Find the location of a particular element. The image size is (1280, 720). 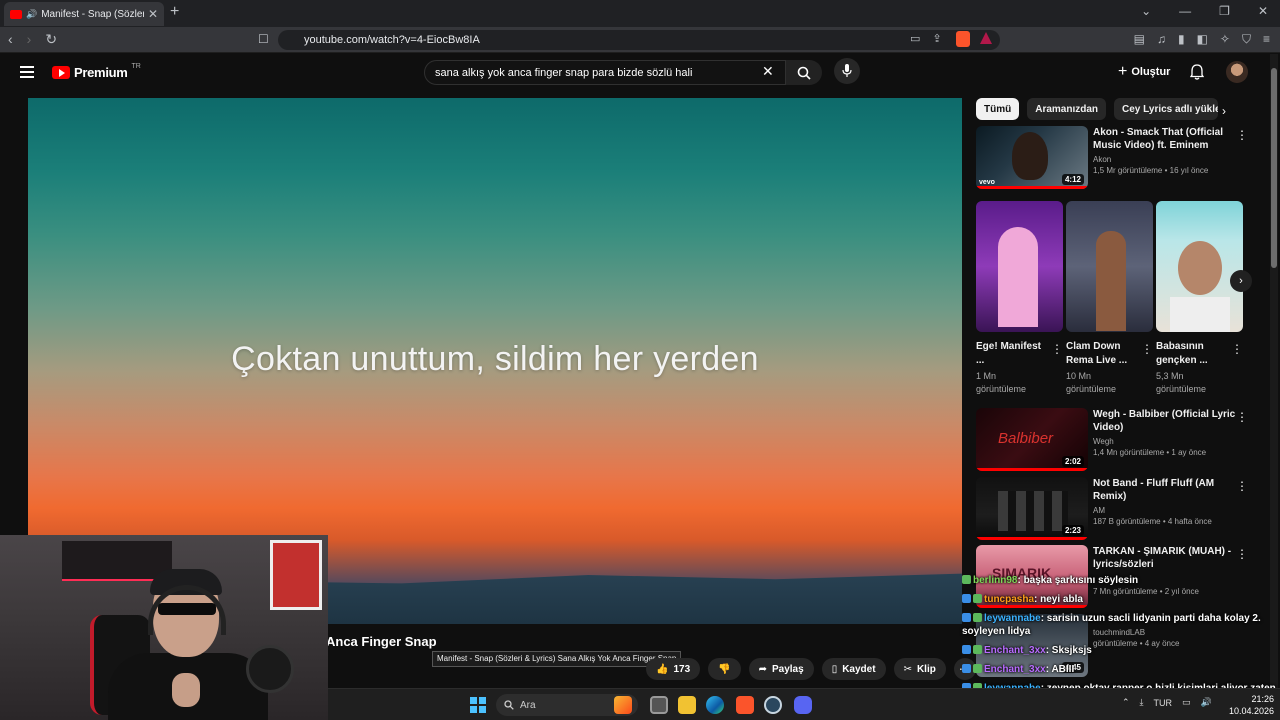

hamburger-menu-icon is located at coordinates (27, 73).